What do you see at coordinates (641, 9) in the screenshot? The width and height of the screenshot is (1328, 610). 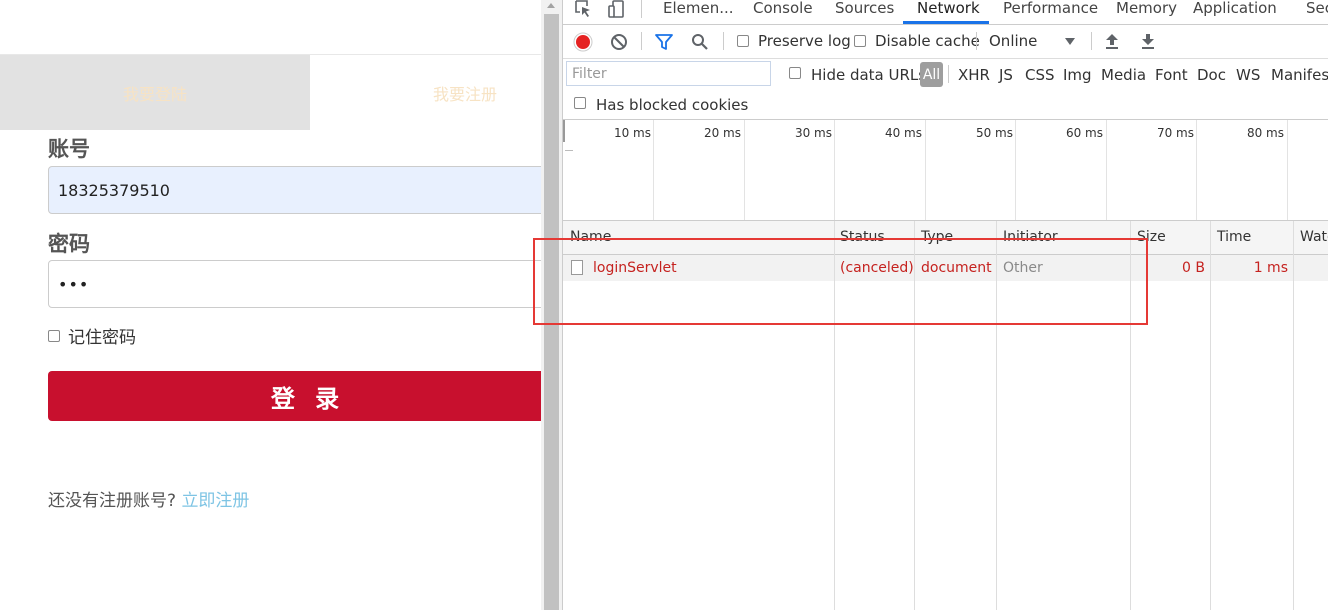 I see `tabbar-separator` at bounding box center [641, 9].